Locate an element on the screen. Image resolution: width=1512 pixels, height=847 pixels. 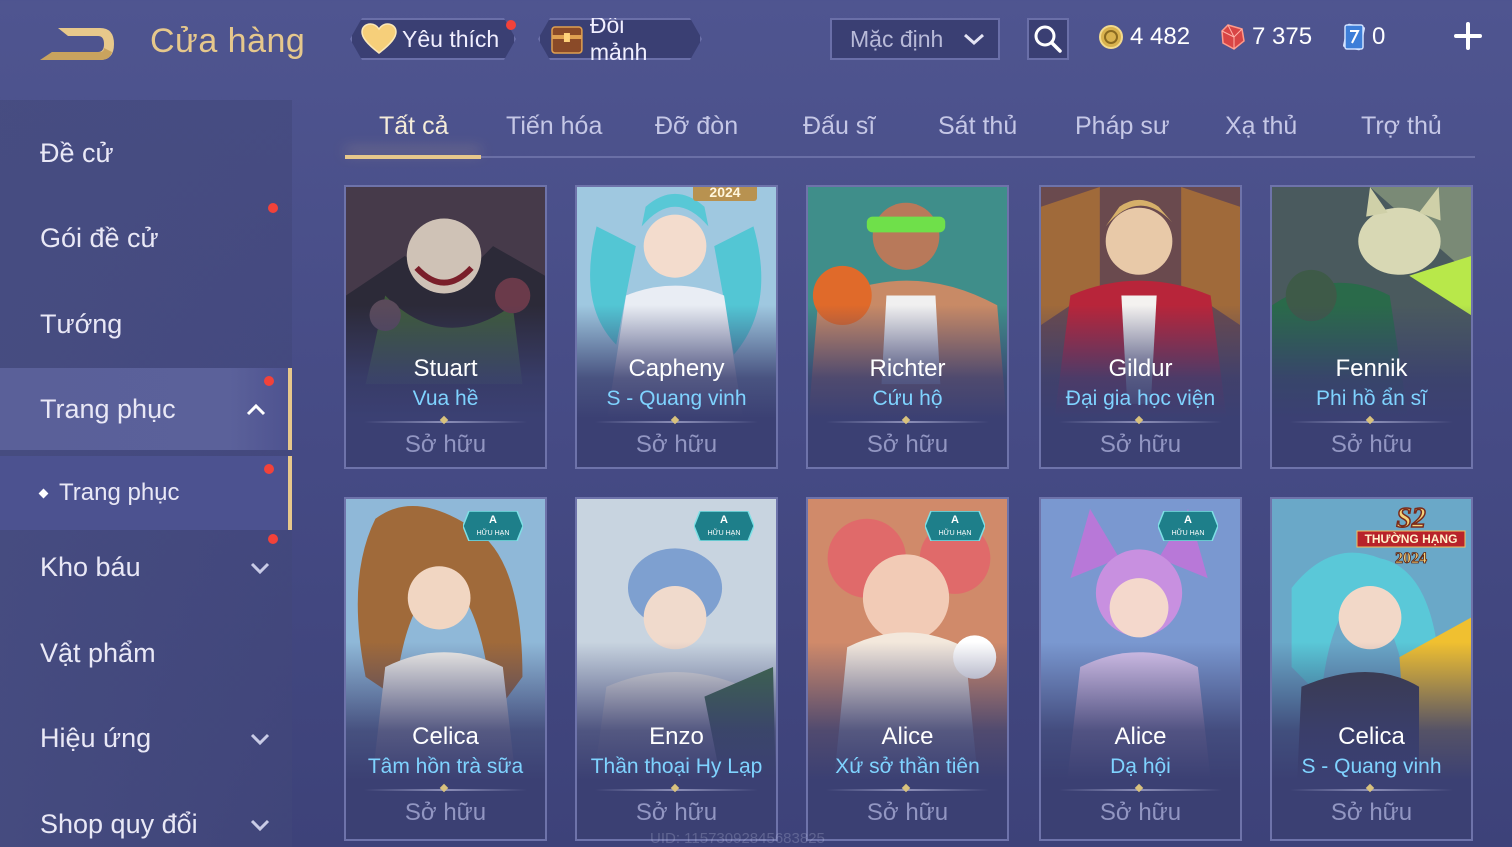
tab-tank: Đỡ đòn is located at coordinates (696, 126).